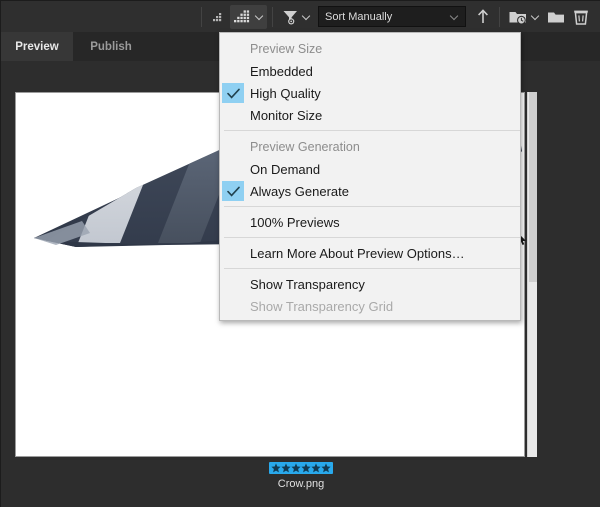 The width and height of the screenshot is (600, 507). Describe the element at coordinates (370, 93) in the screenshot. I see `menu-item-high-quality: High Quality` at that location.